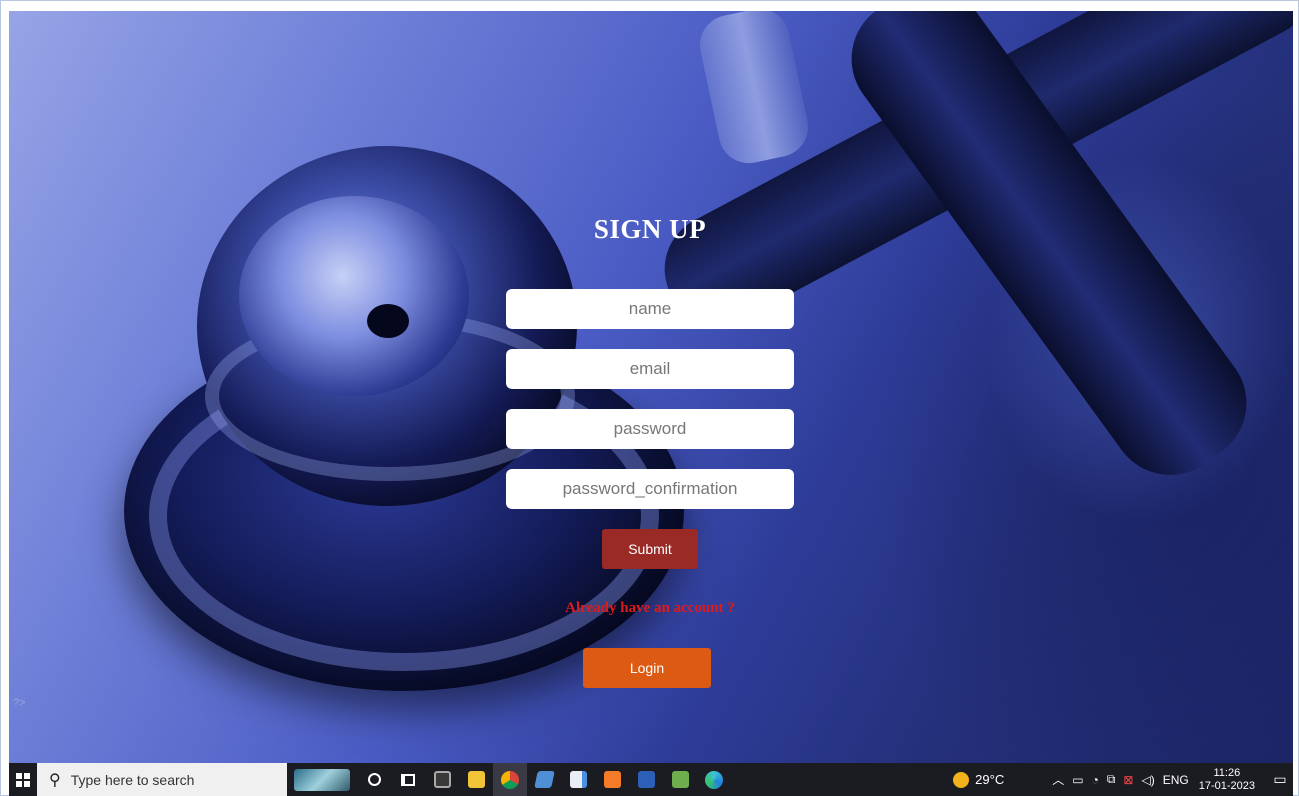  I want to click on submit-button: Submit, so click(650, 549).